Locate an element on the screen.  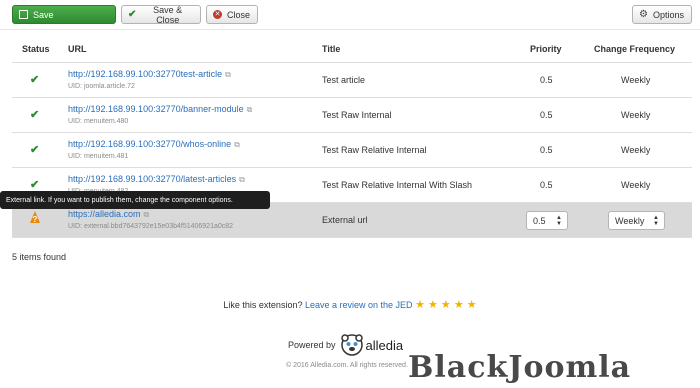
url-cell: http://192.168.99.100:32770test-article ⧉ is located at coordinates (149, 74).